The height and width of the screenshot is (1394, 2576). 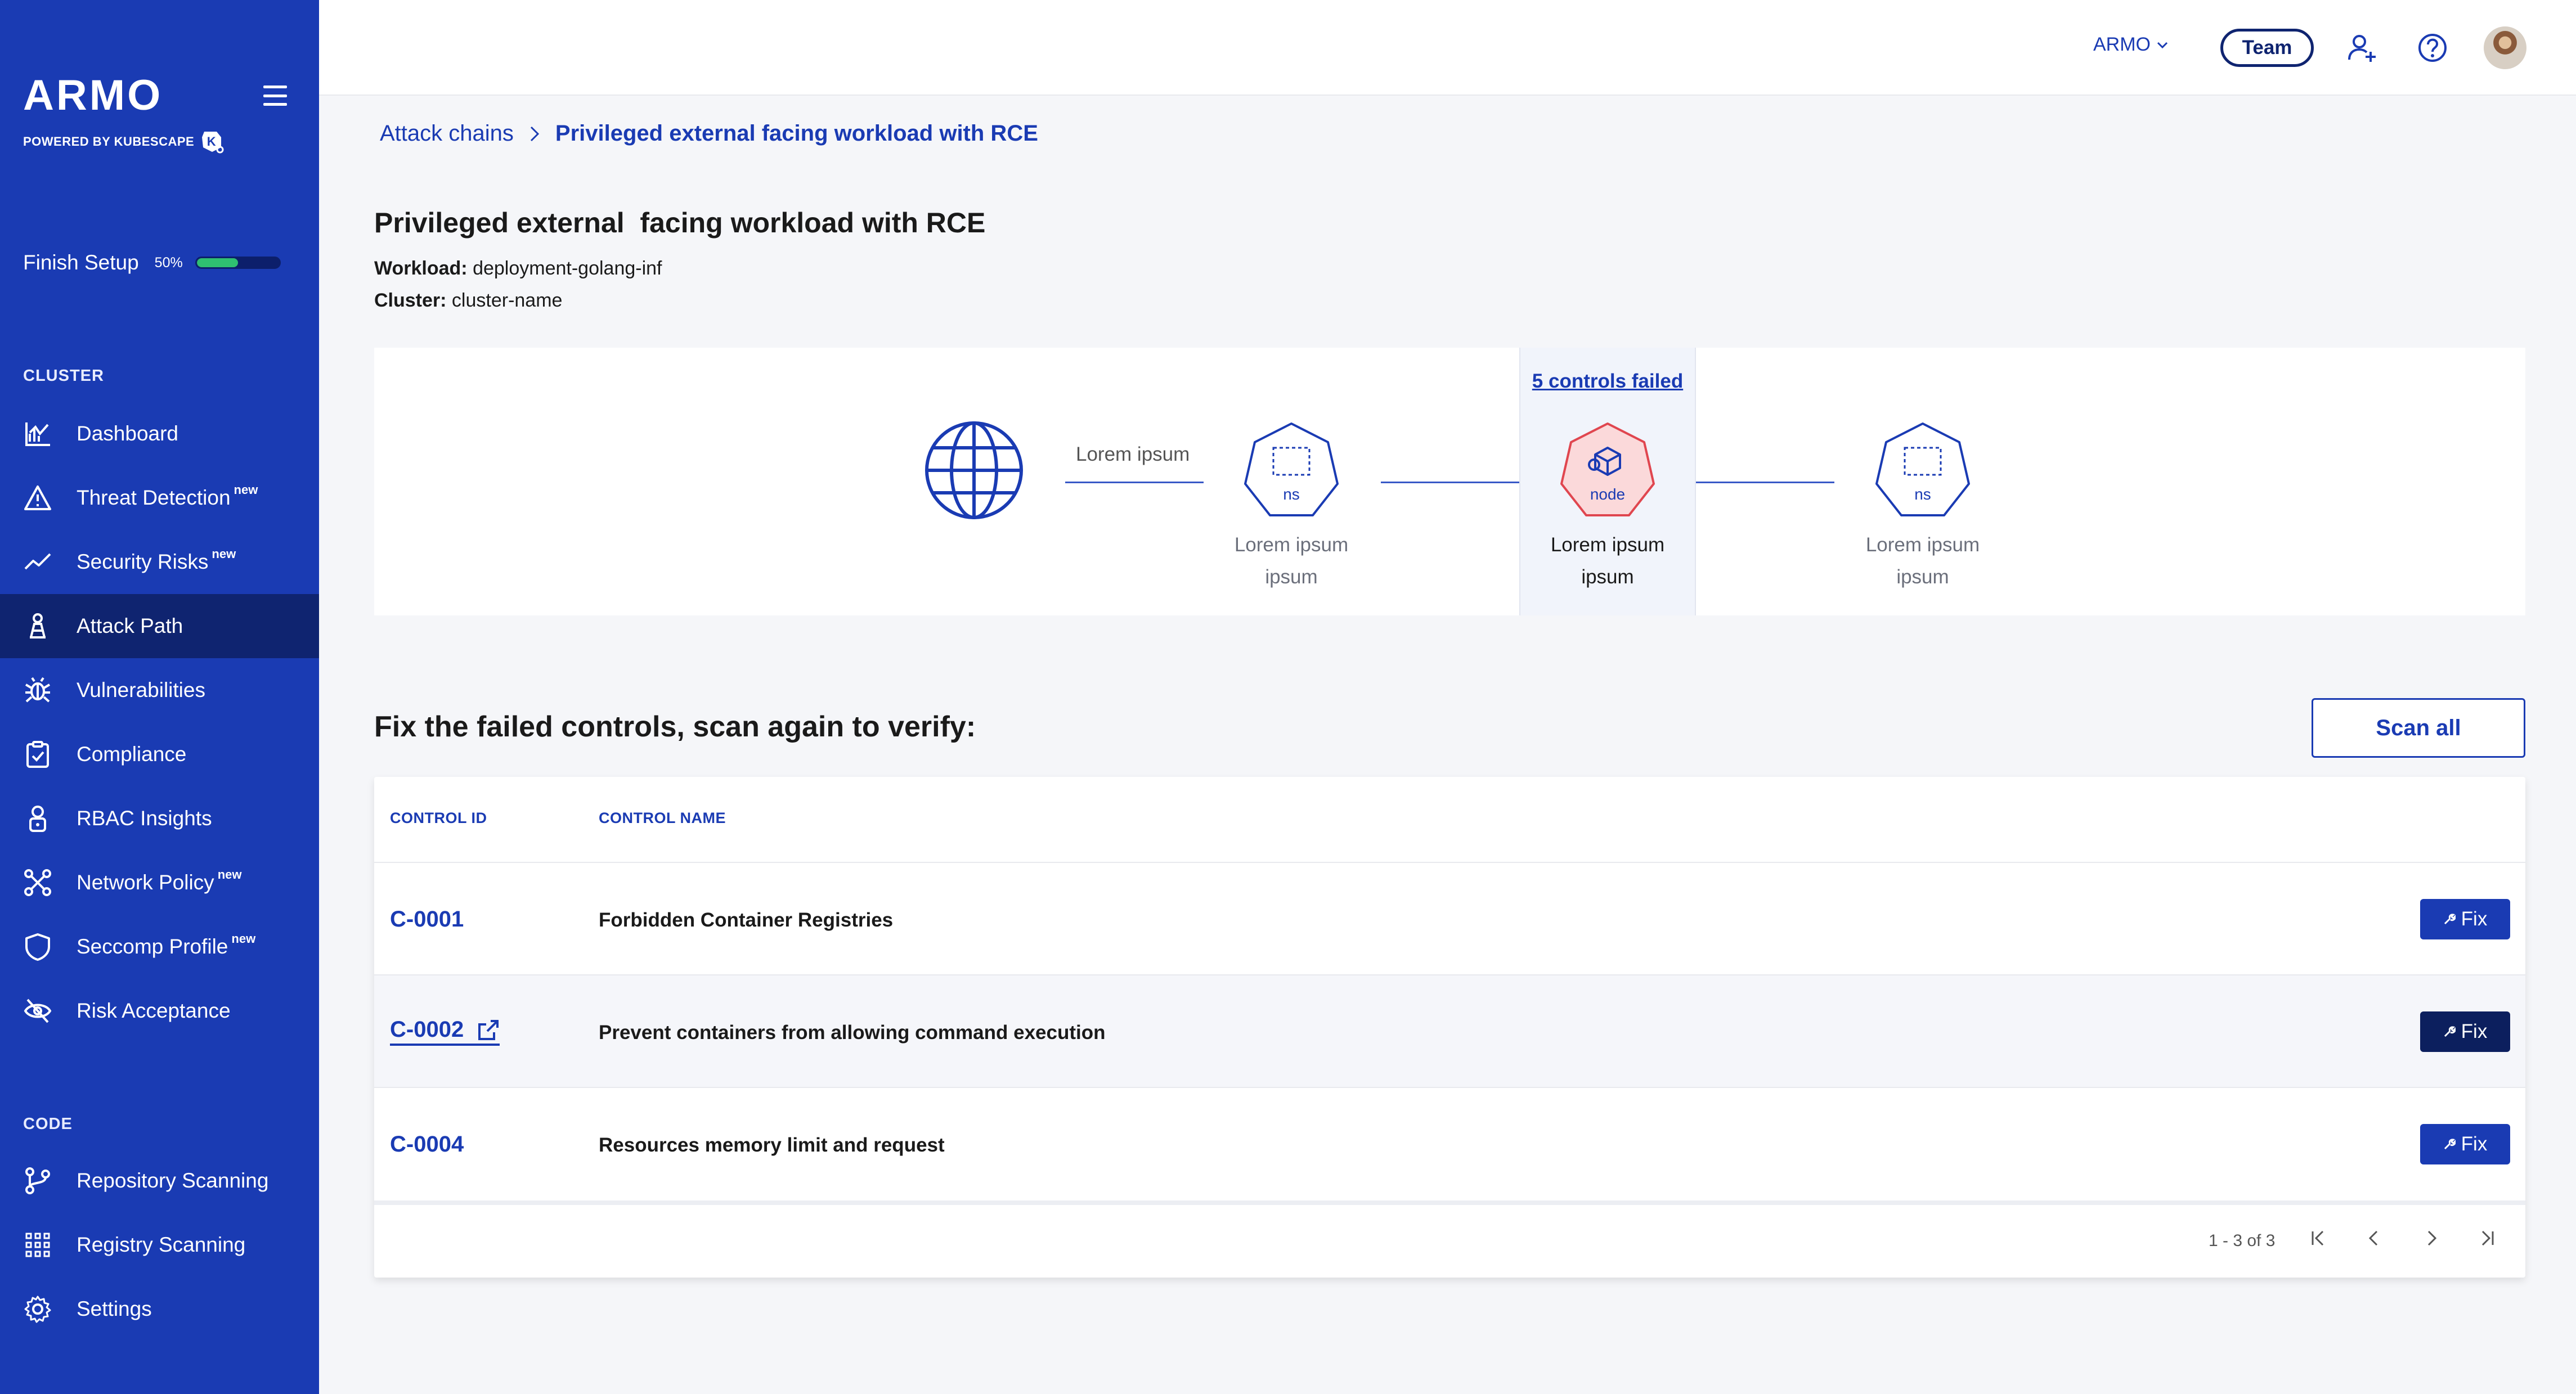 I want to click on pagination-divider, so click(x=1450, y=1202).